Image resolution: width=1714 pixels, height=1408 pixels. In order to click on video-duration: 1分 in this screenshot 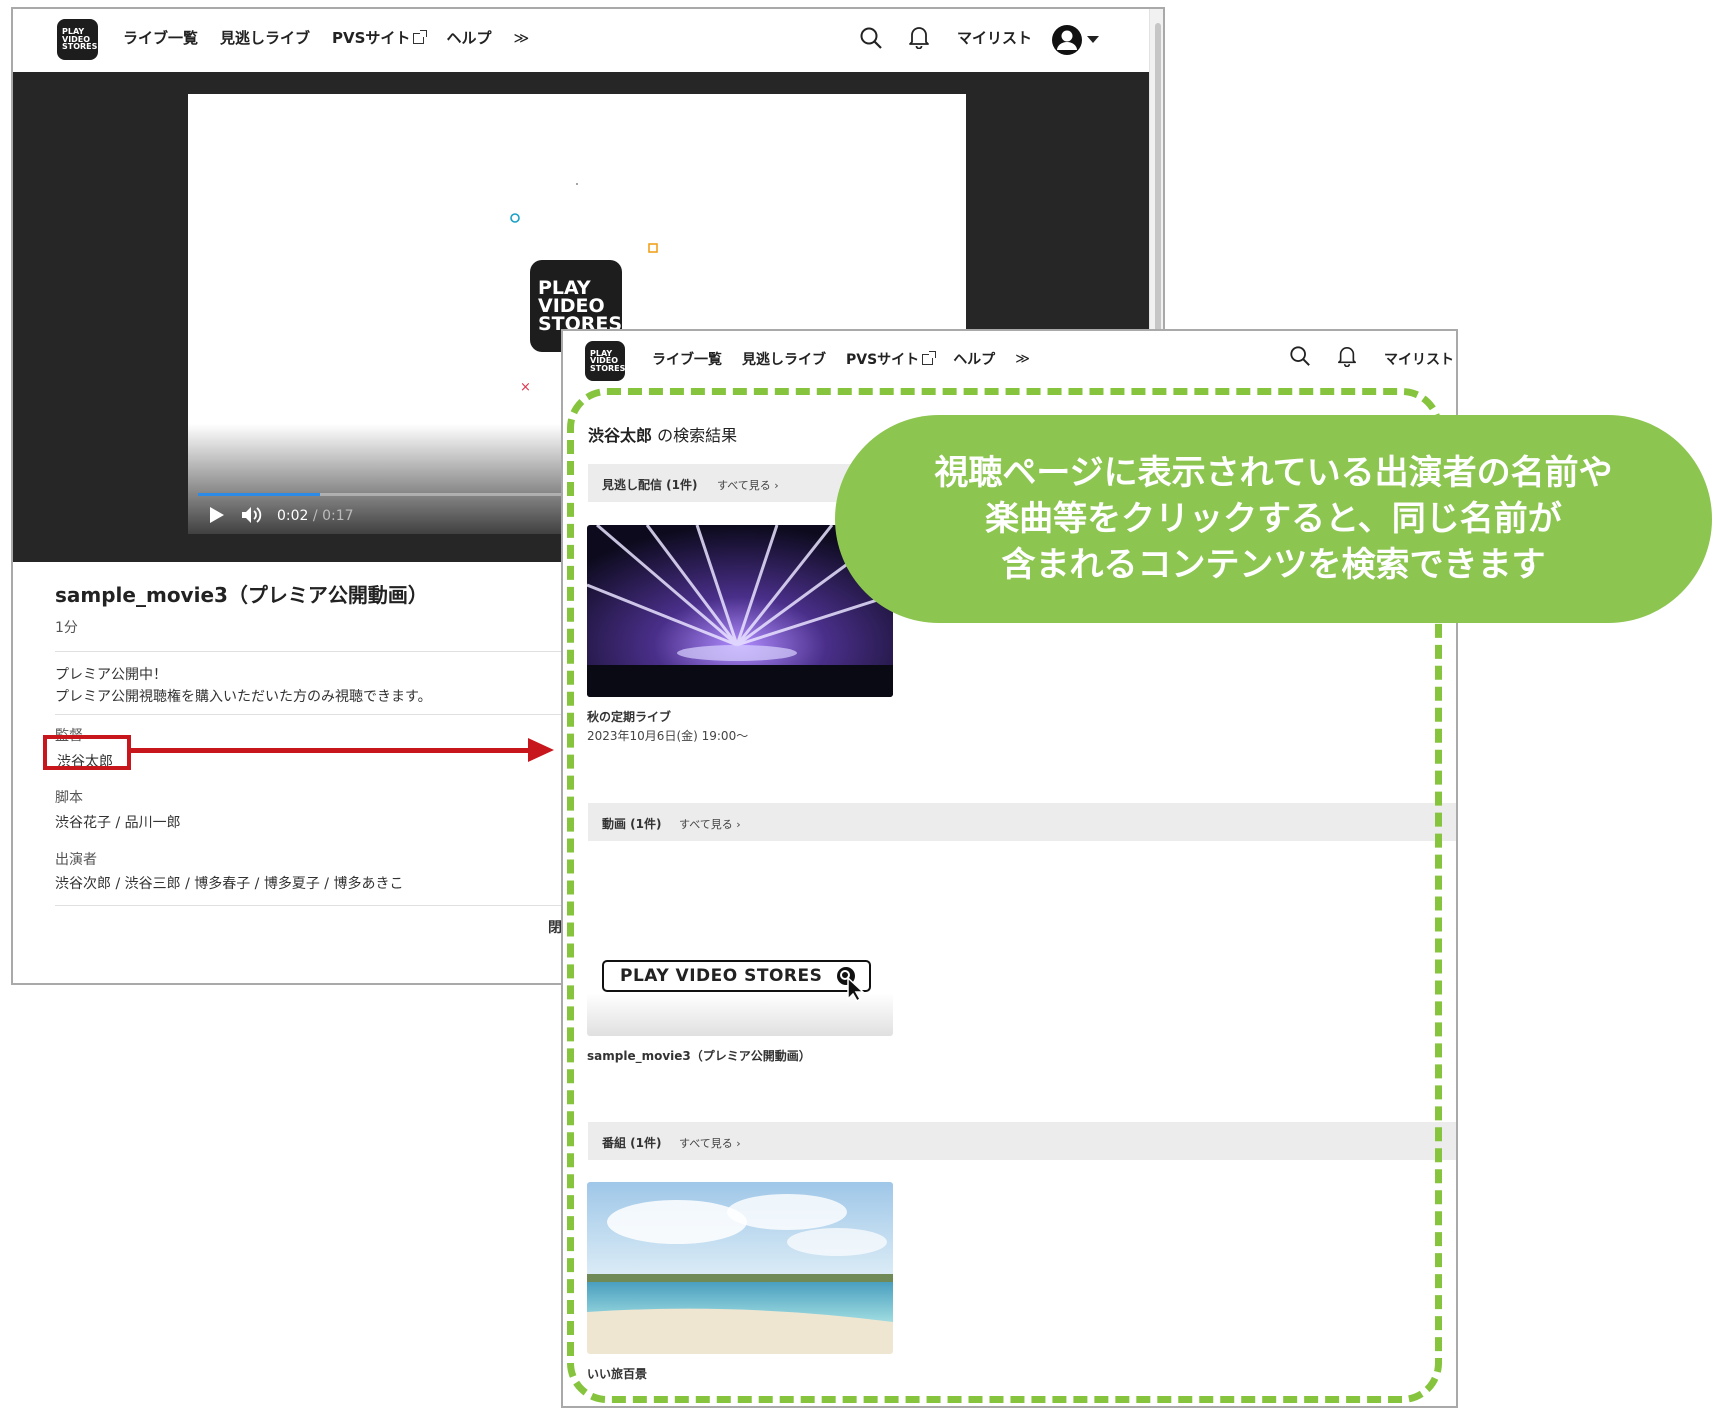, I will do `click(66, 628)`.